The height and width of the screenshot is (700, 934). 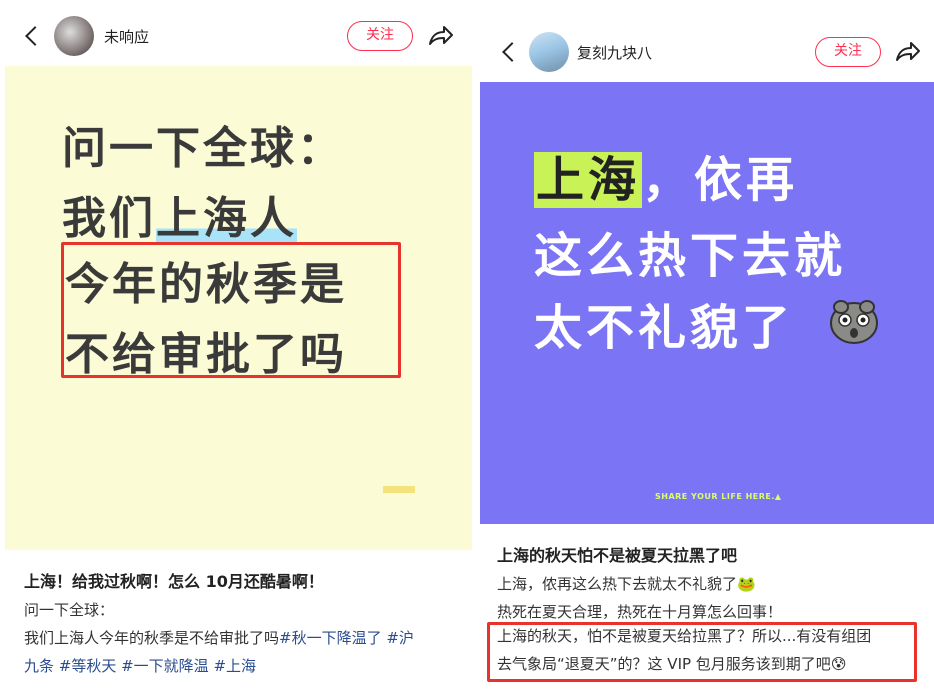 I want to click on post-body-text: 我们上海人今年的秋季是不给审批了吗, so click(x=152, y=638).